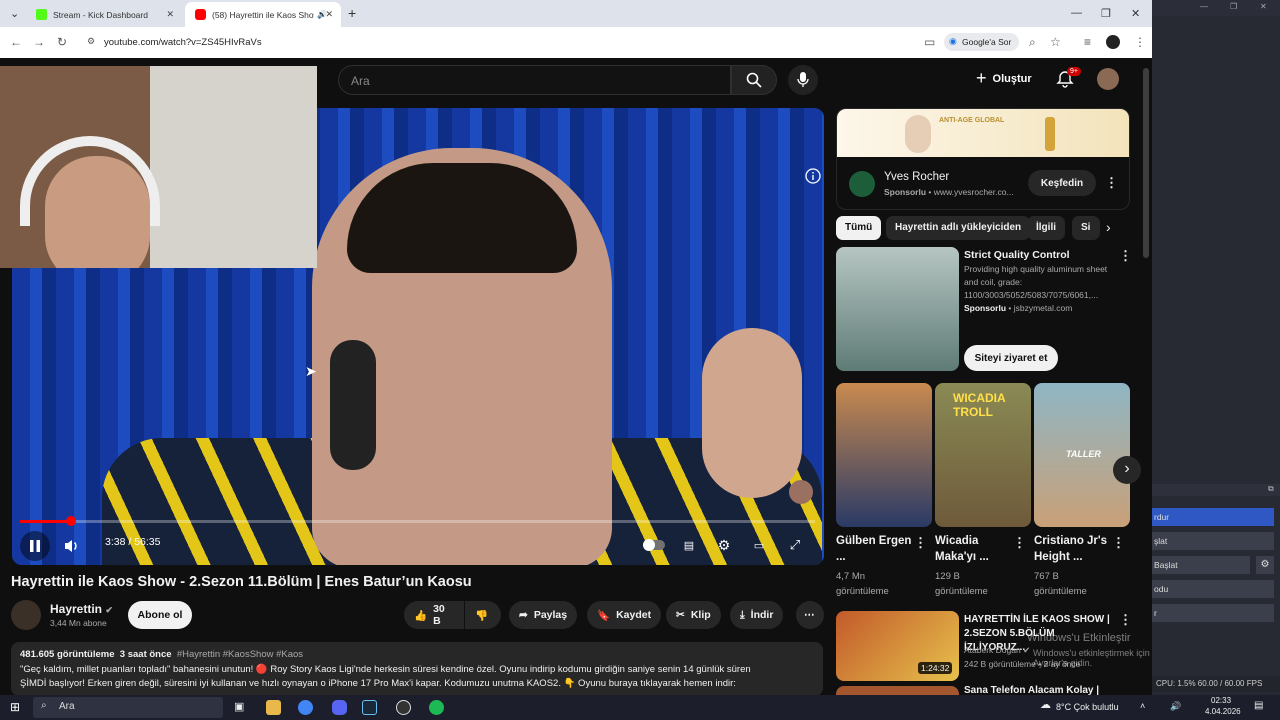 The image size is (1280, 720). I want to click on search-input: Ara, so click(534, 80).